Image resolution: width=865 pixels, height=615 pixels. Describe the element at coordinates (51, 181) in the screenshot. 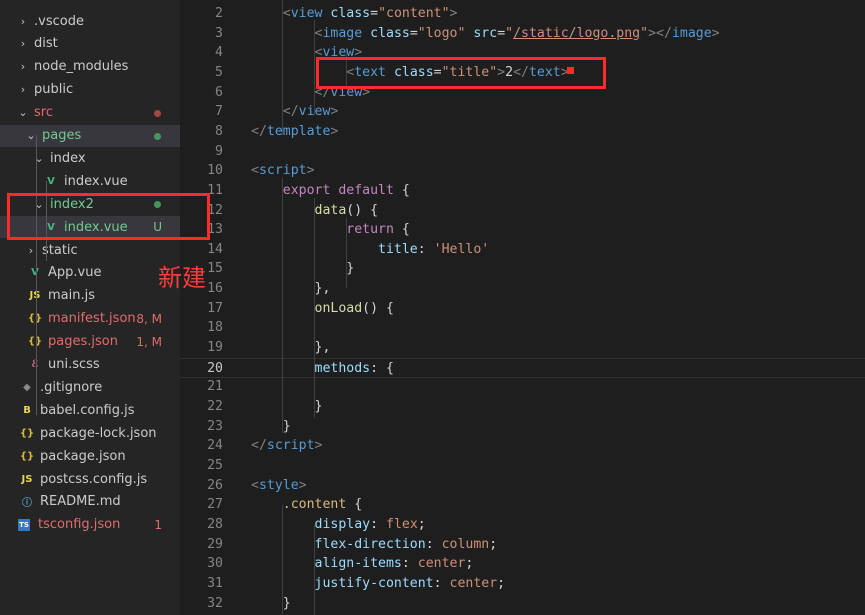

I see `vue-icon: V` at that location.